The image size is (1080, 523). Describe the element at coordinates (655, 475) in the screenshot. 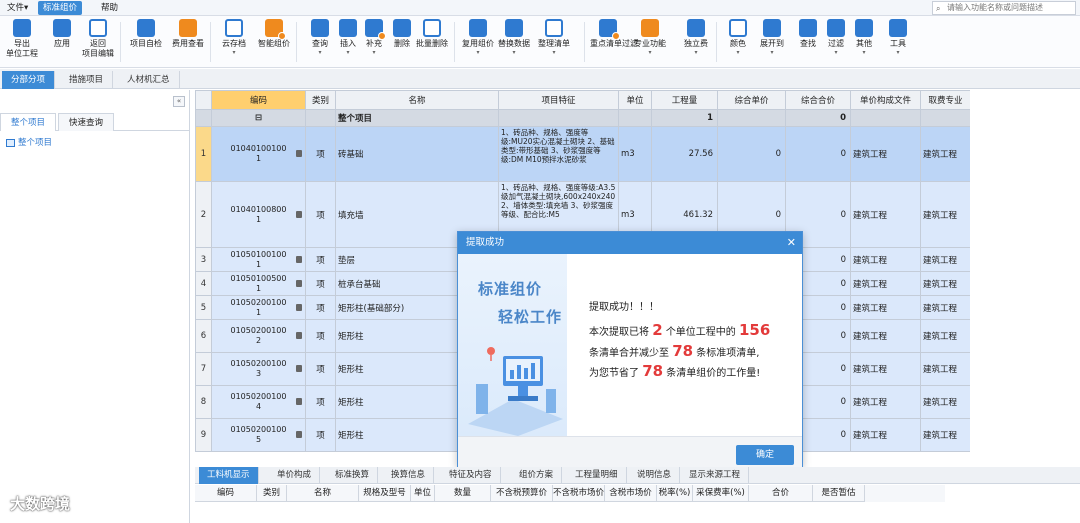

I see `bottom-tab: 说明信息` at that location.